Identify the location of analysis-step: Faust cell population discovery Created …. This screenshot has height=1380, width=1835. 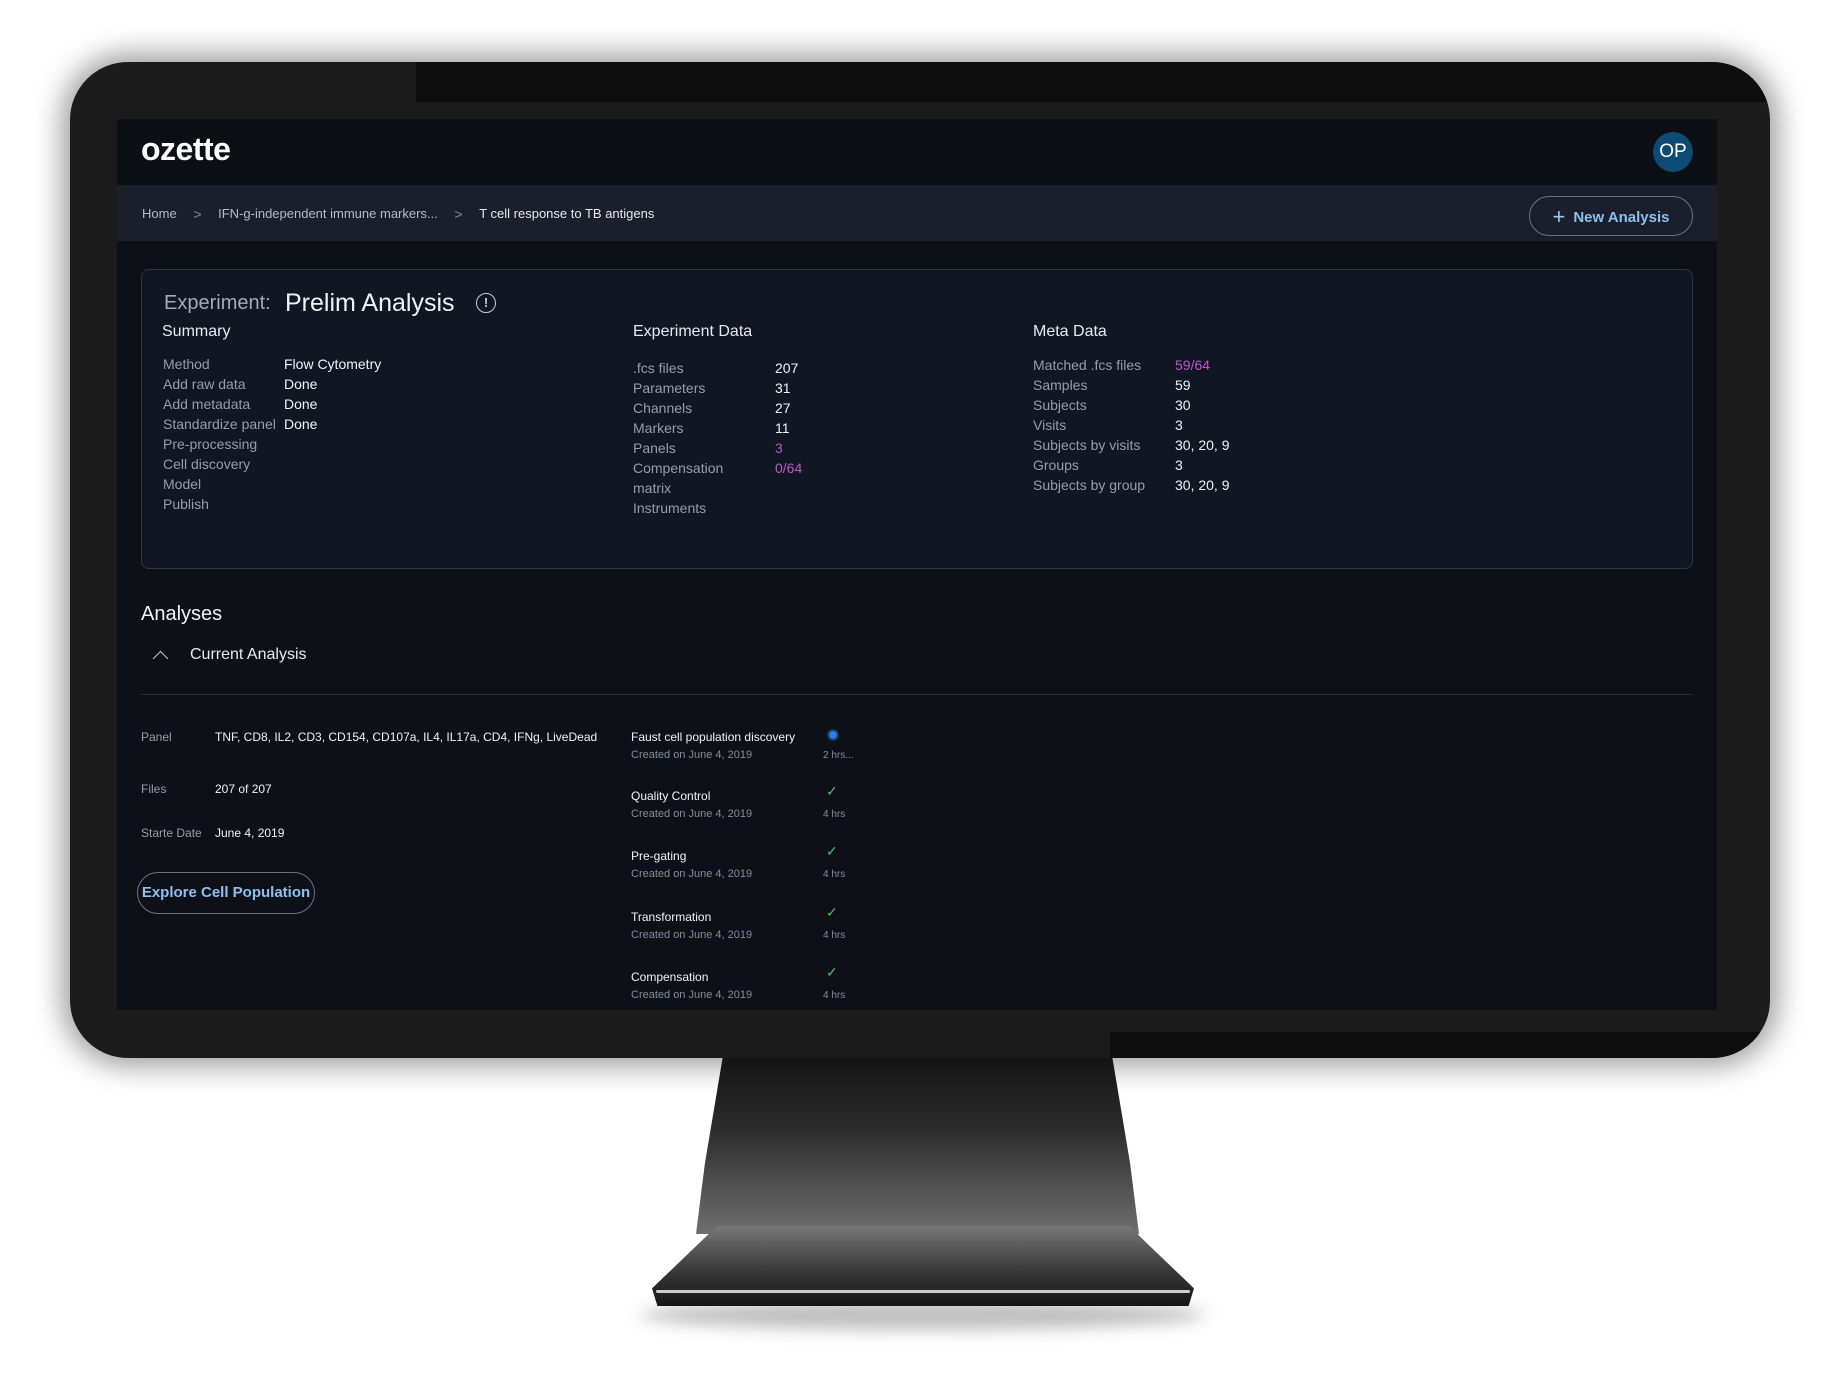
(781, 755).